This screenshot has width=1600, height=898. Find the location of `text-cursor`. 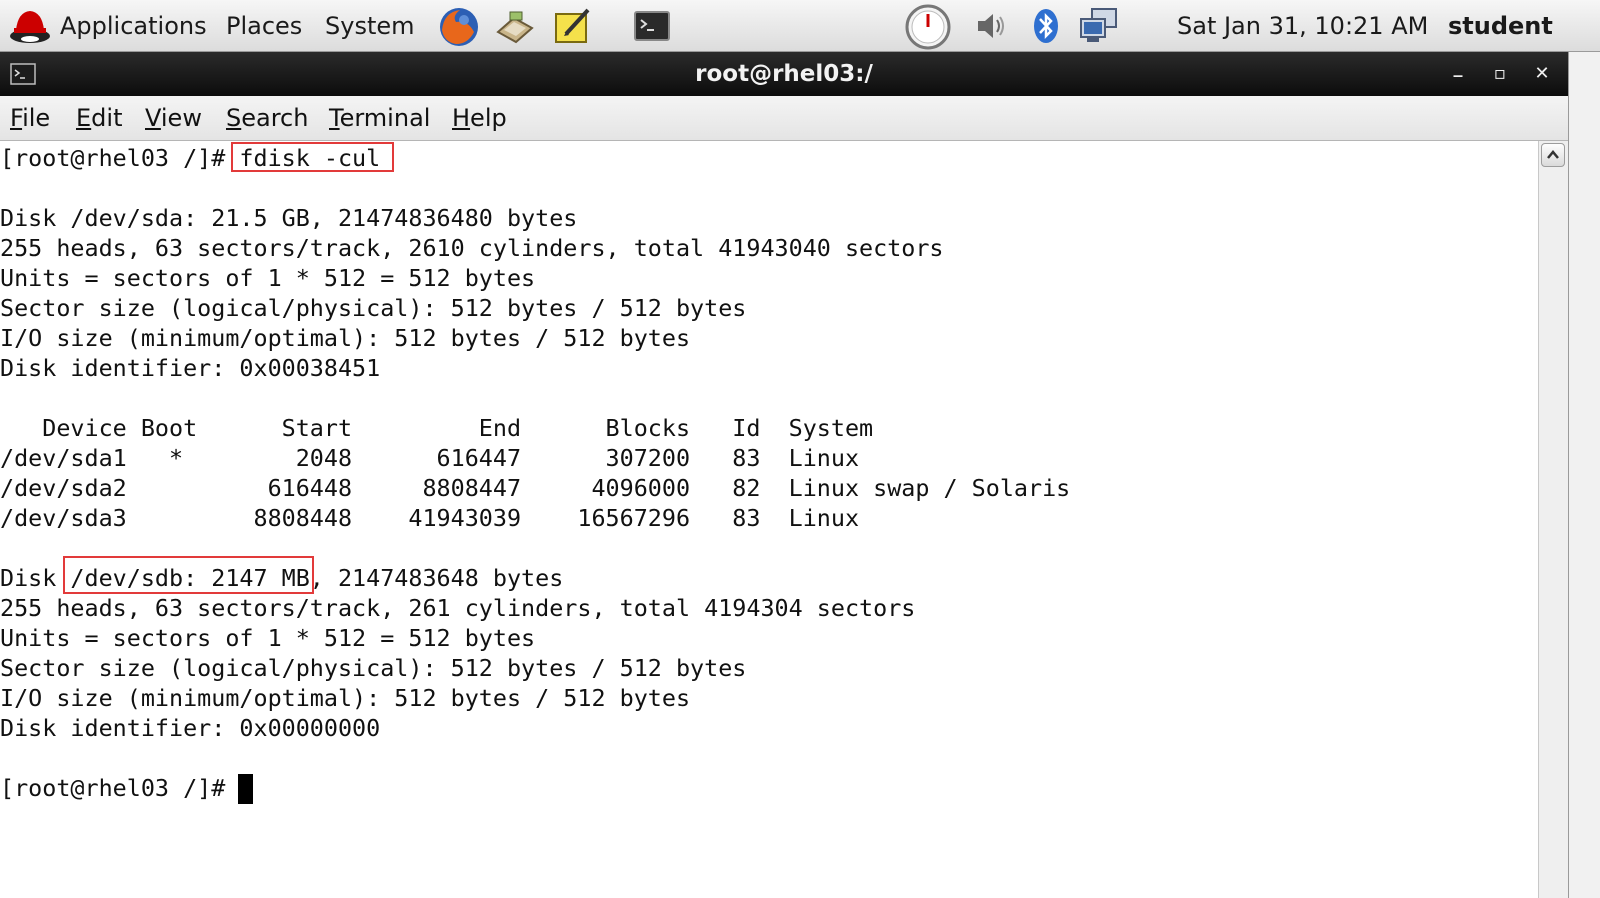

text-cursor is located at coordinates (245, 789).